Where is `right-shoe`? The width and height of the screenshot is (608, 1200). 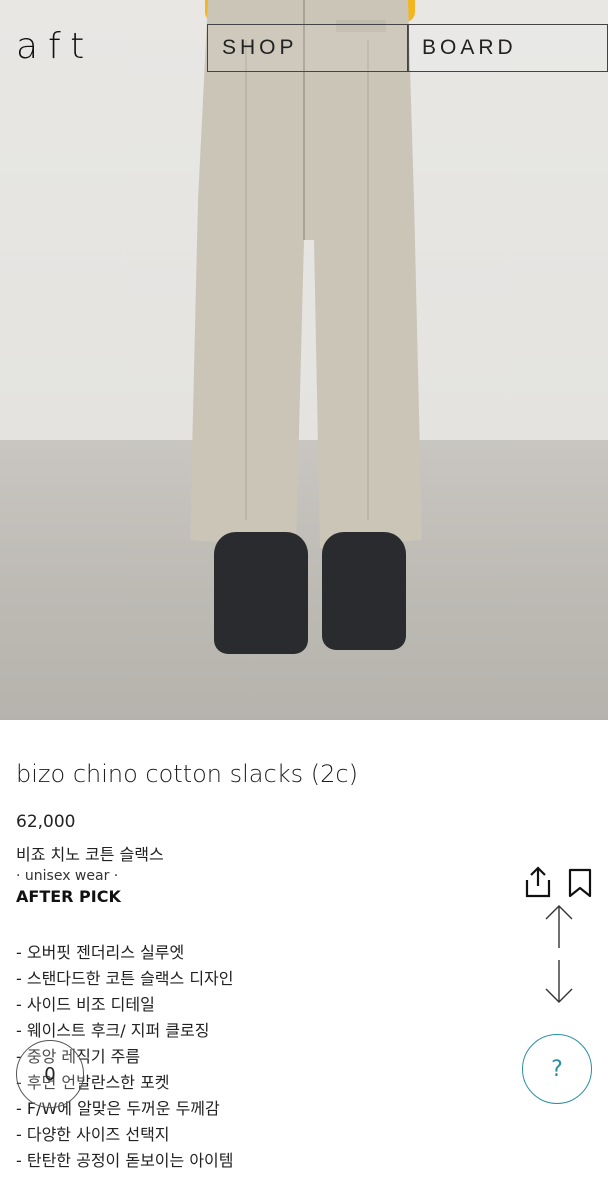
right-shoe is located at coordinates (364, 591).